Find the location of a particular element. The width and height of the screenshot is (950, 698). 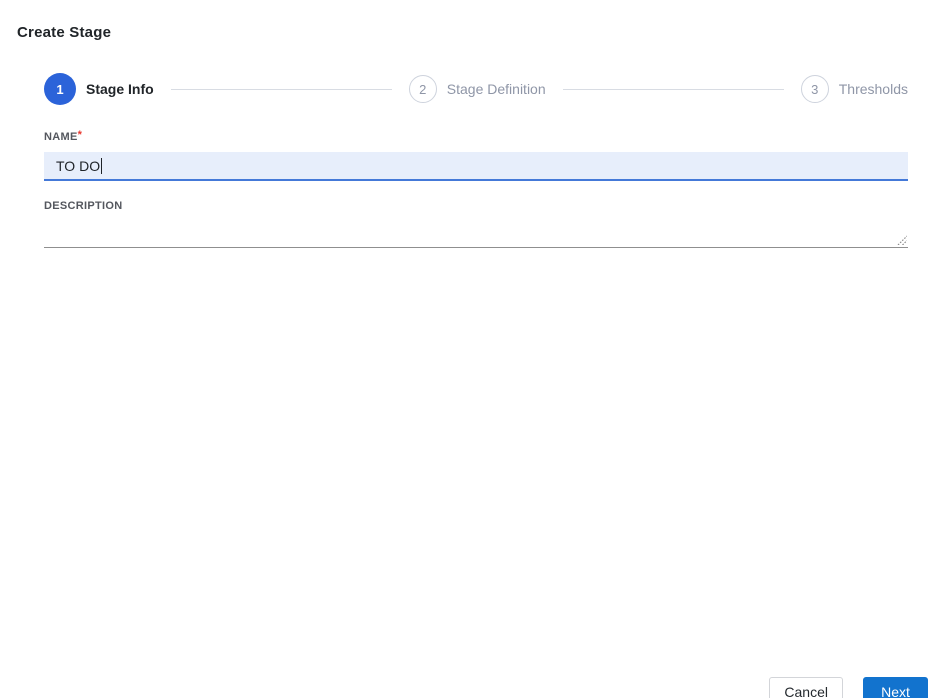

step-2-circle: 2 is located at coordinates (422, 89).